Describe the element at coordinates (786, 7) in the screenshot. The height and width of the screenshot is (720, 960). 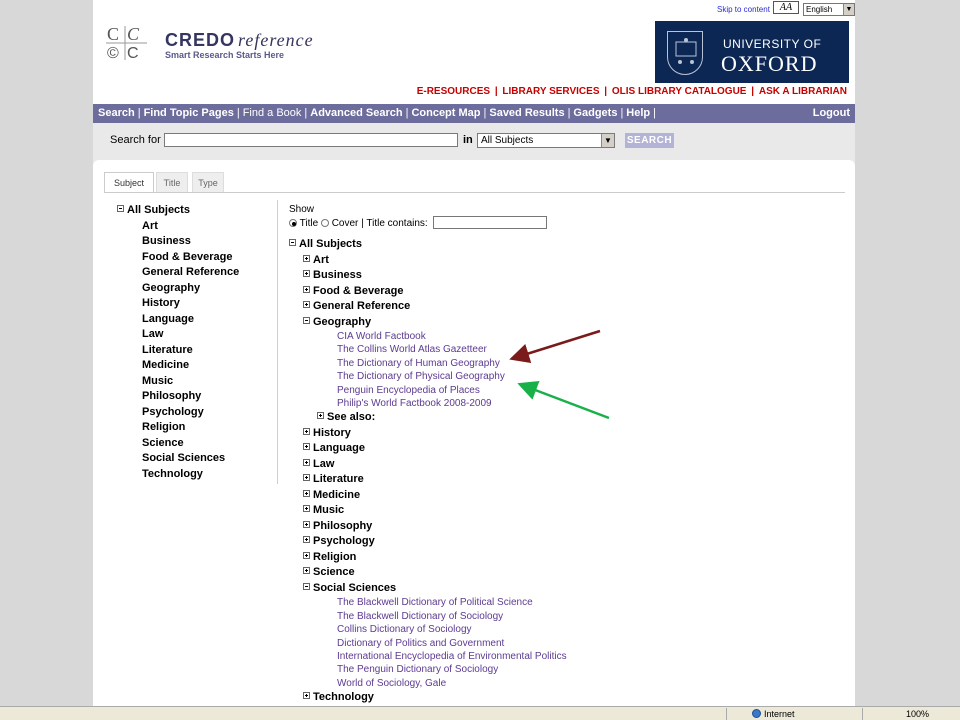
I see `text-size-icon: AA` at that location.